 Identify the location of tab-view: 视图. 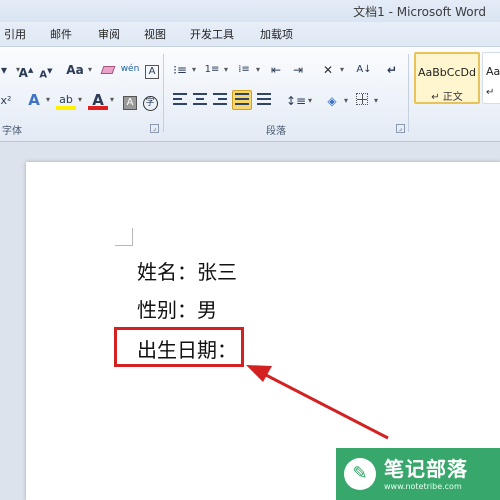
(155, 34).